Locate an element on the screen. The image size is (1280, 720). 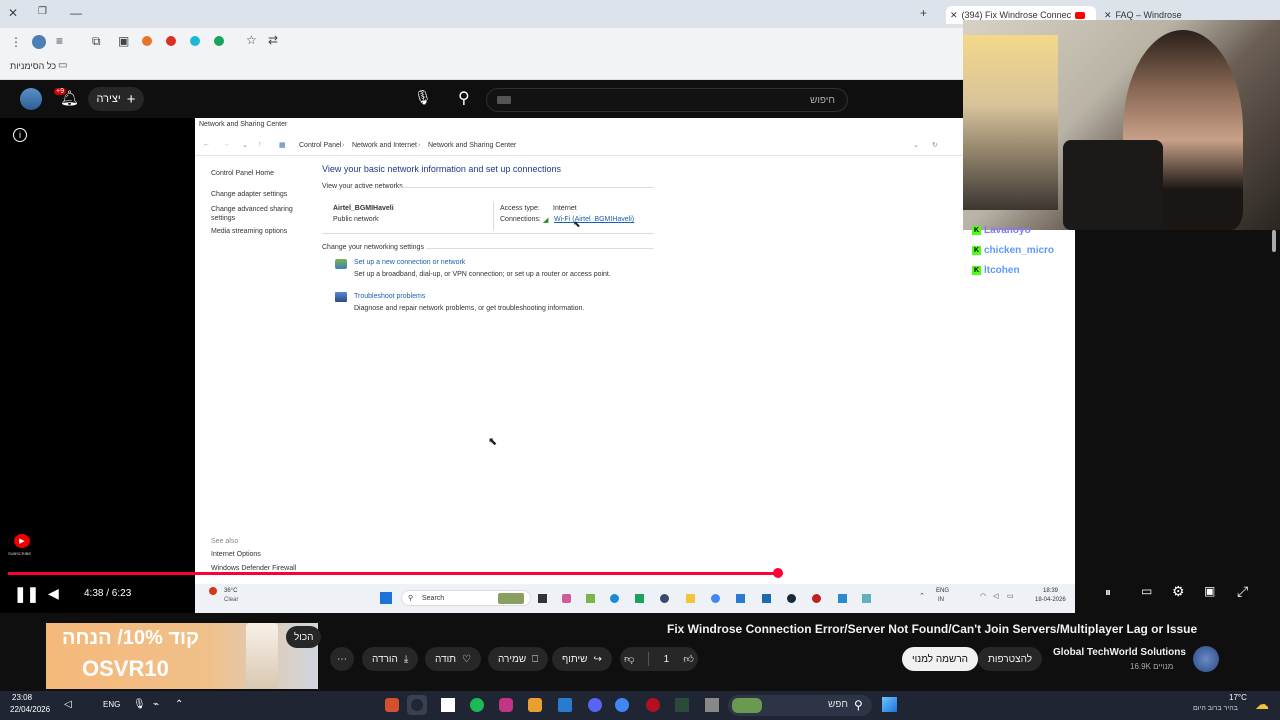
discord-icon is located at coordinates (595, 705).